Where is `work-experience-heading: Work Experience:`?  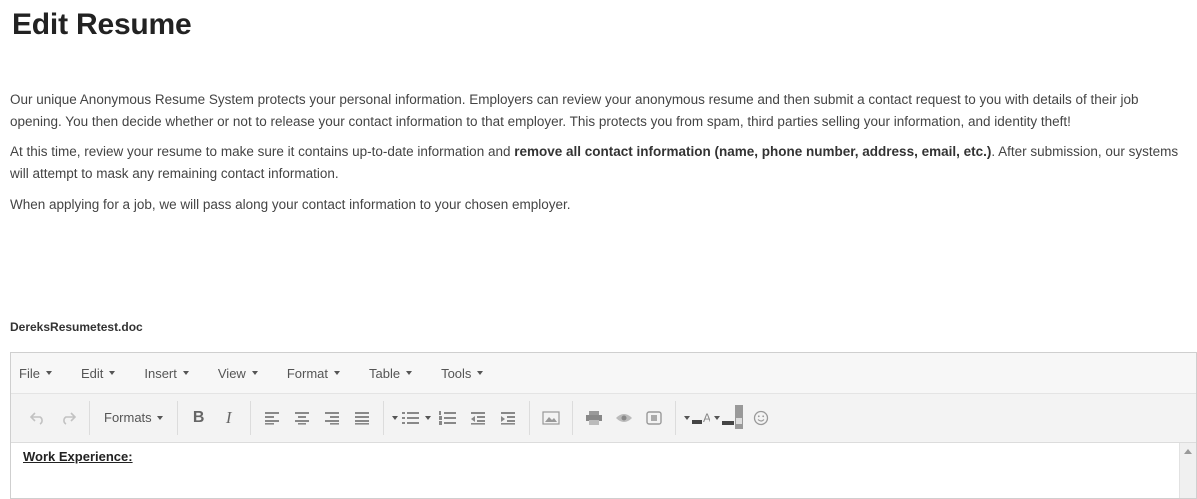 work-experience-heading: Work Experience: is located at coordinates (78, 456).